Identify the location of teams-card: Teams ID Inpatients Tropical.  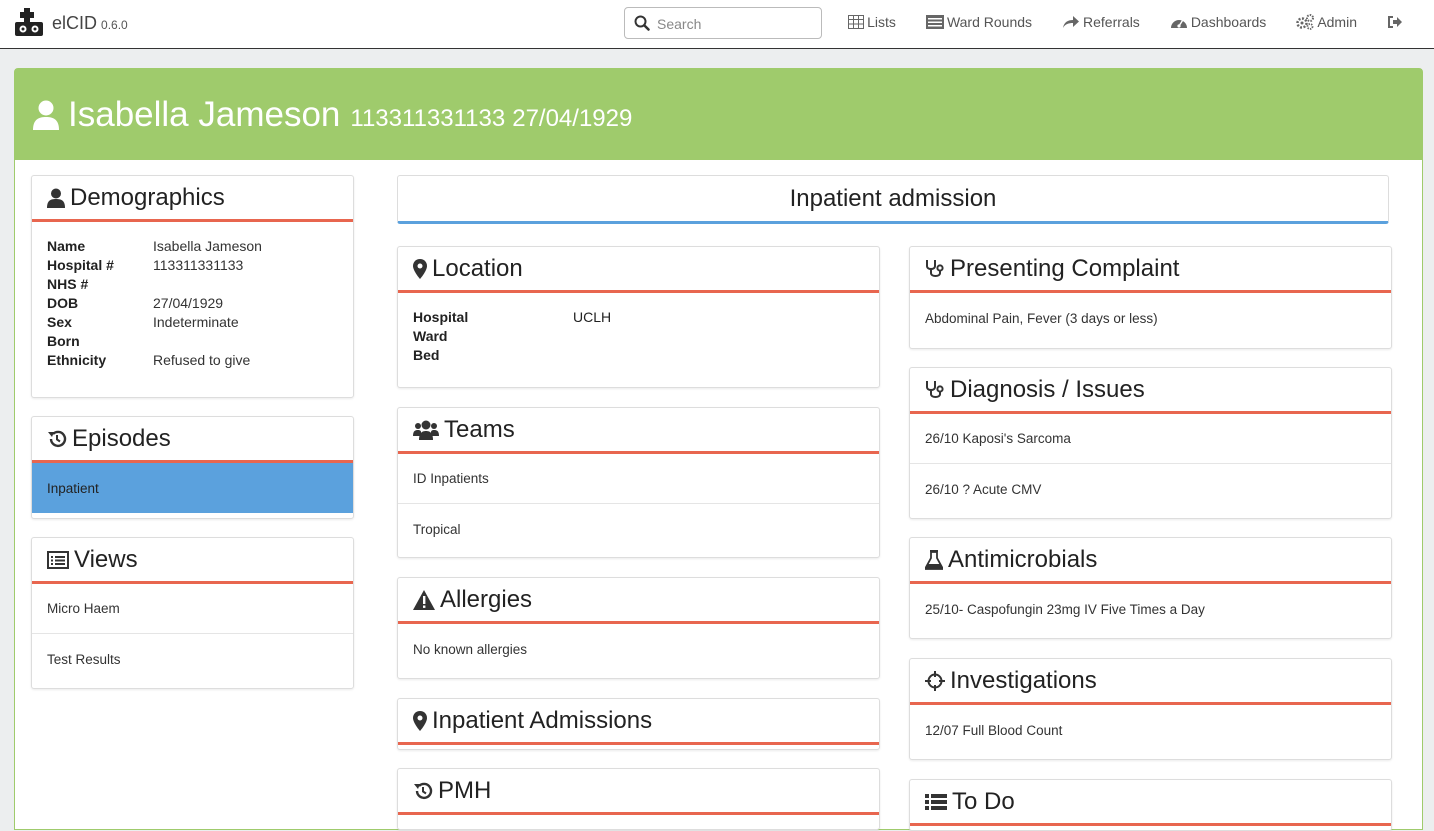
(638, 482).